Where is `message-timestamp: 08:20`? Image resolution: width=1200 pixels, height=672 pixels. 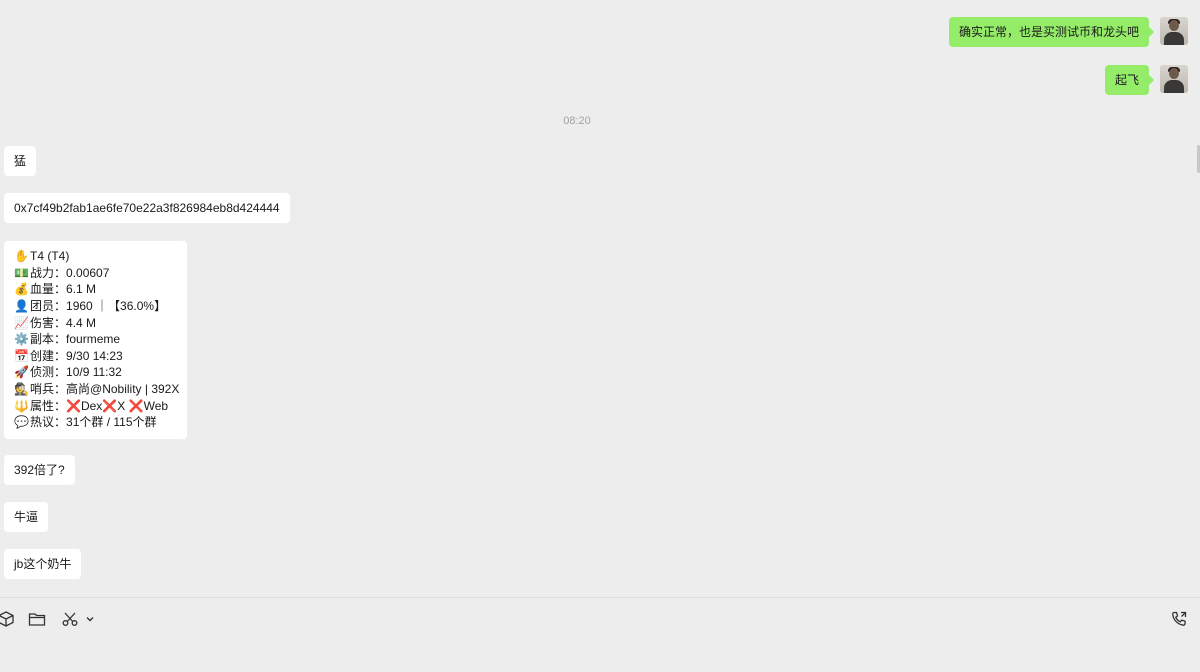 message-timestamp: 08:20 is located at coordinates (577, 121).